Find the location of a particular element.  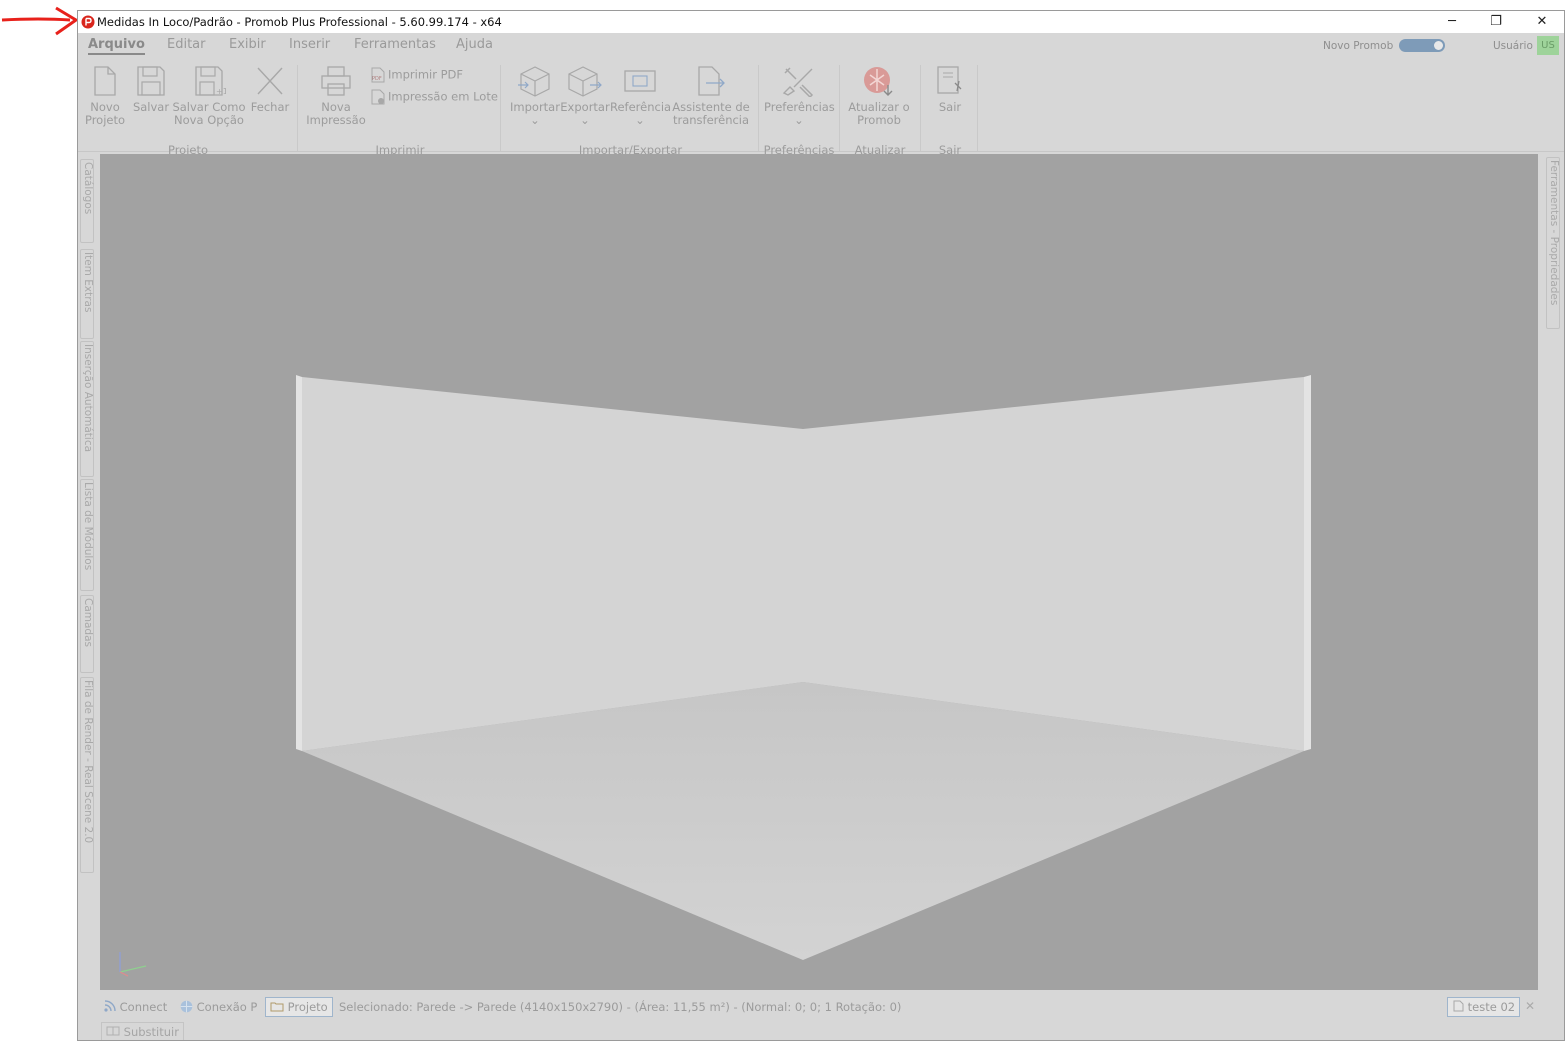

conexao-label: Conexão P is located at coordinates (227, 1007).